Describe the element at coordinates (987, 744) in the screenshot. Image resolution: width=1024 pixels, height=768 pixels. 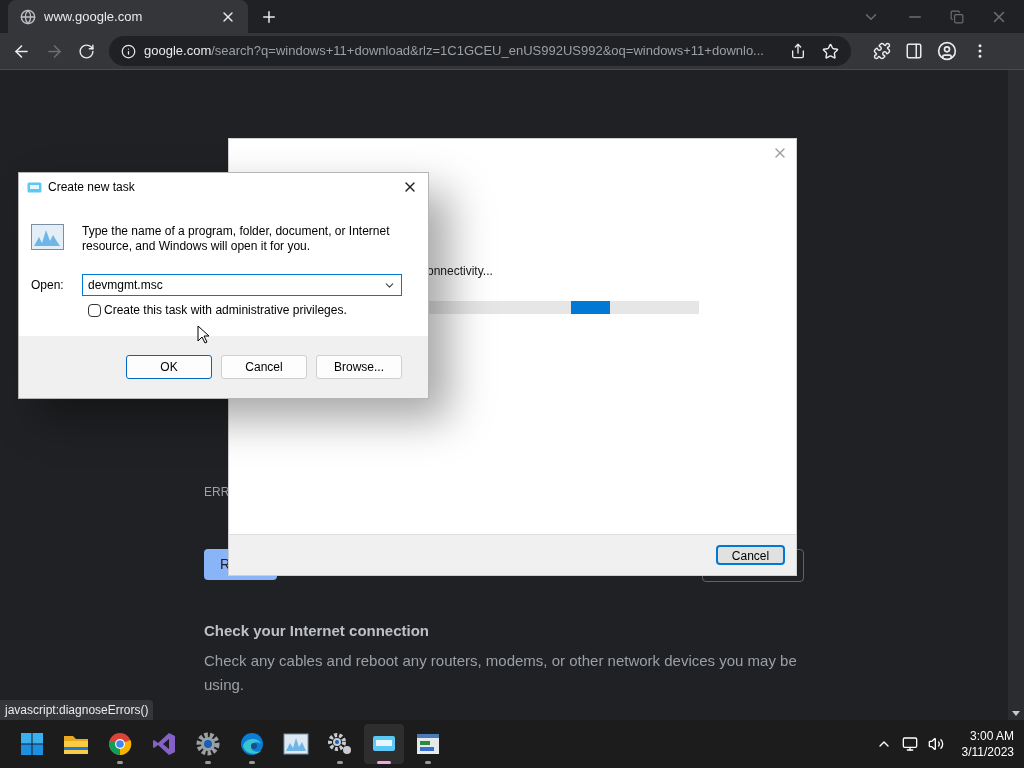
I see `clock: 3:00 AM 3/11/2023` at that location.